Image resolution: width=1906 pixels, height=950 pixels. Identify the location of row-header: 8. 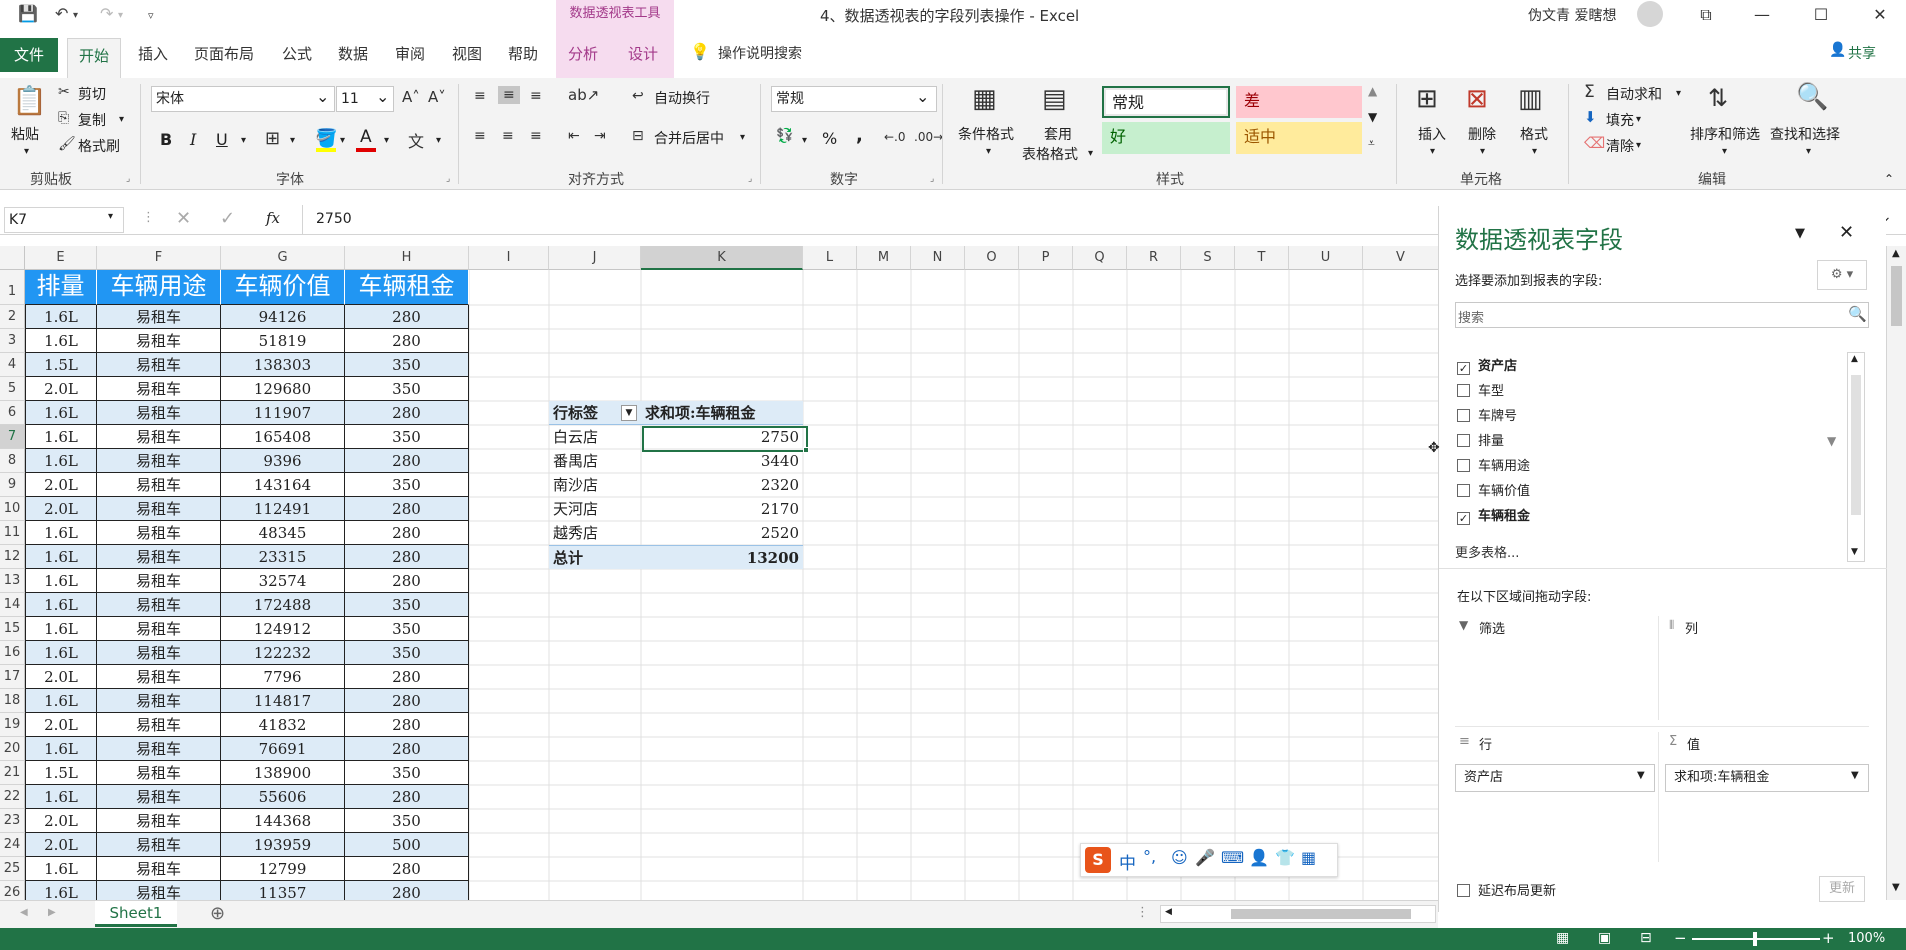
(12, 461).